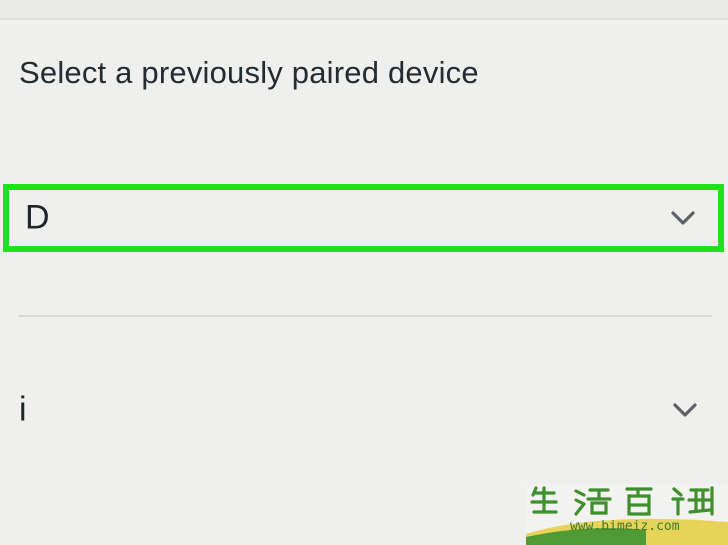 This screenshot has height=545, width=728. Describe the element at coordinates (625, 526) in the screenshot. I see `watermark-url: www.bimeiz.com` at that location.